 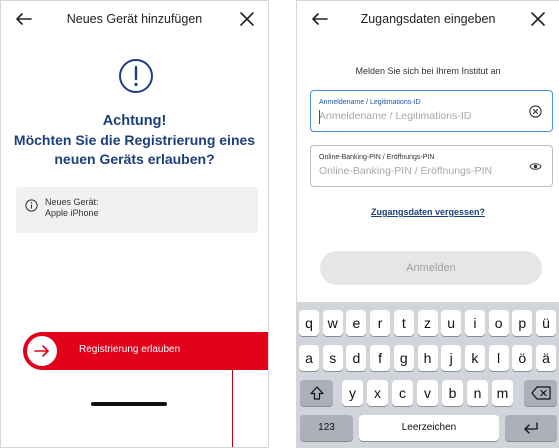 What do you see at coordinates (403, 323) in the screenshot?
I see `key-t: t` at bounding box center [403, 323].